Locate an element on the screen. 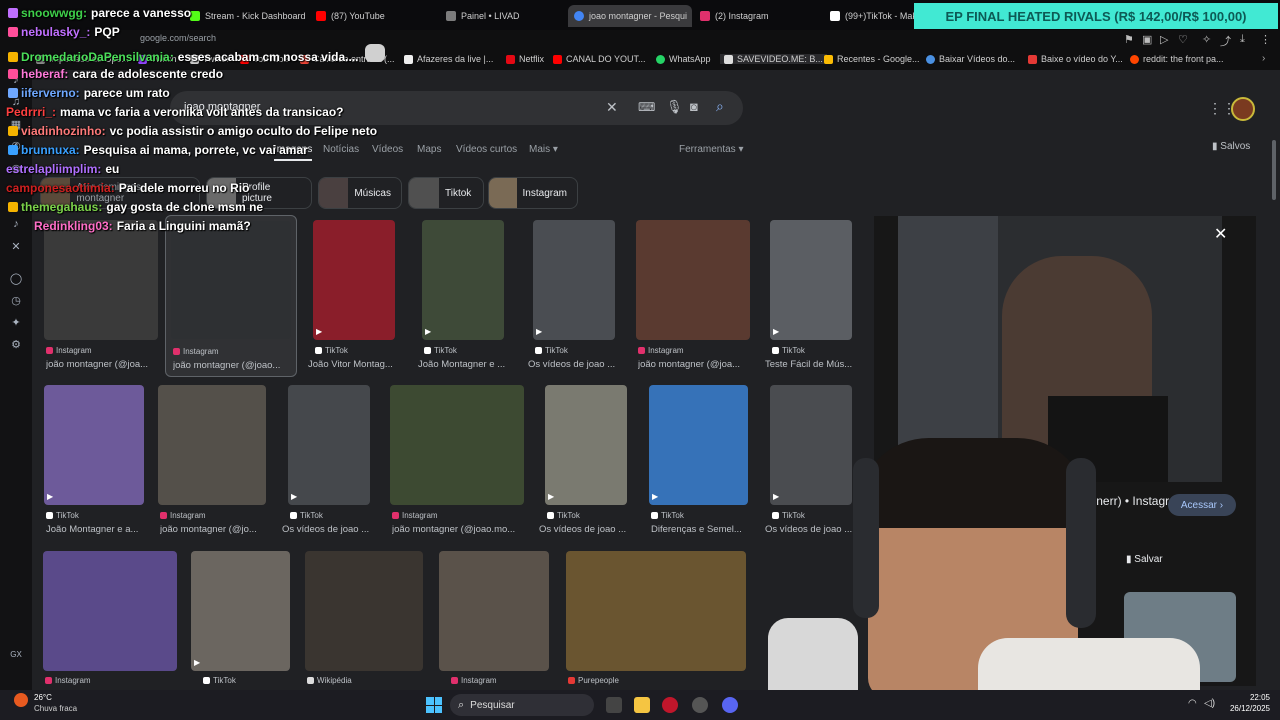  tab-kick: Stream - Kick Dashboard is located at coordinates (250, 16).